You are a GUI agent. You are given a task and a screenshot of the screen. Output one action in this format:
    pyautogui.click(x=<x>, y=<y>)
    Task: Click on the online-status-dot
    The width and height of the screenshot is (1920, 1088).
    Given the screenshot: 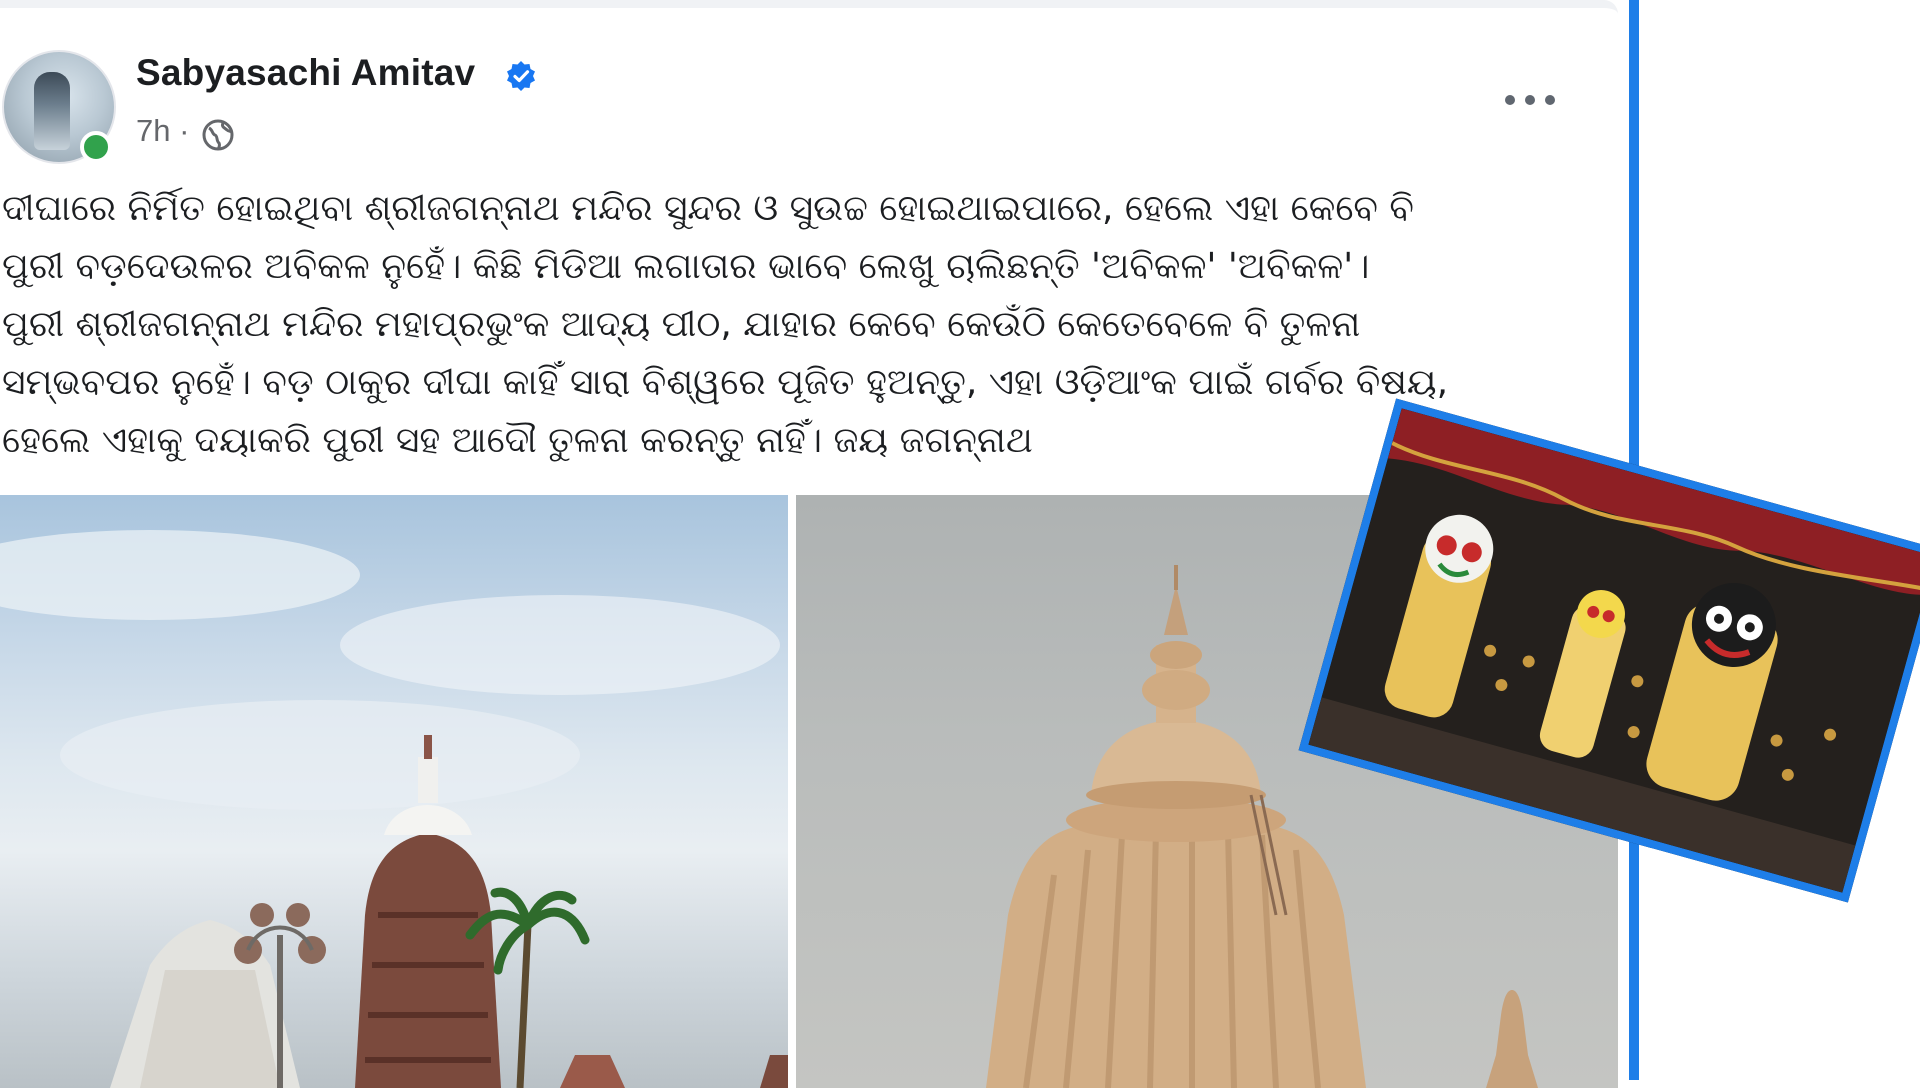 What is the action you would take?
    pyautogui.click(x=96, y=147)
    